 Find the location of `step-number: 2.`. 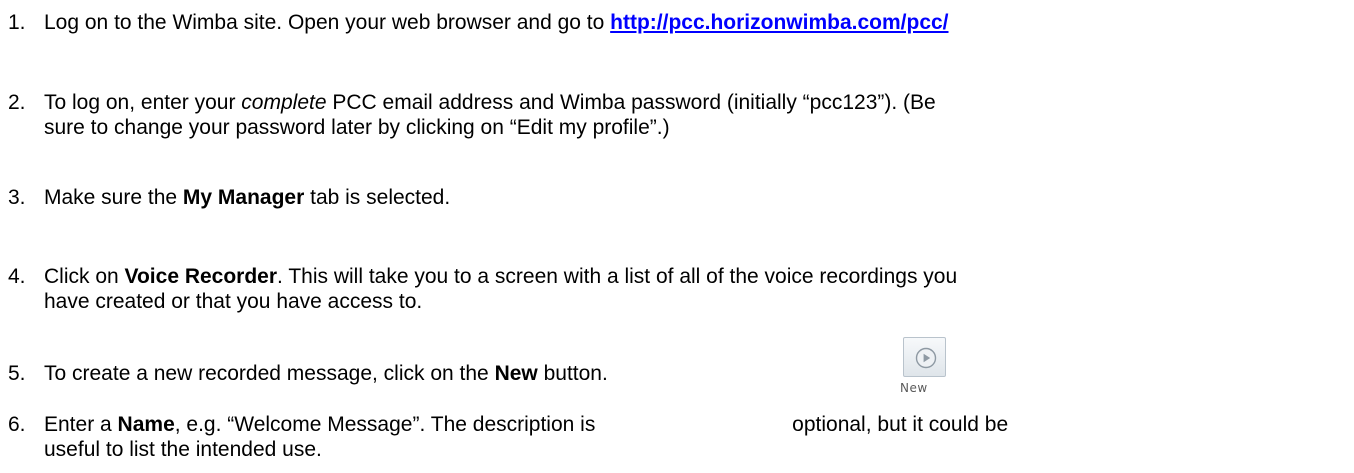

step-number: 2. is located at coordinates (17, 102).